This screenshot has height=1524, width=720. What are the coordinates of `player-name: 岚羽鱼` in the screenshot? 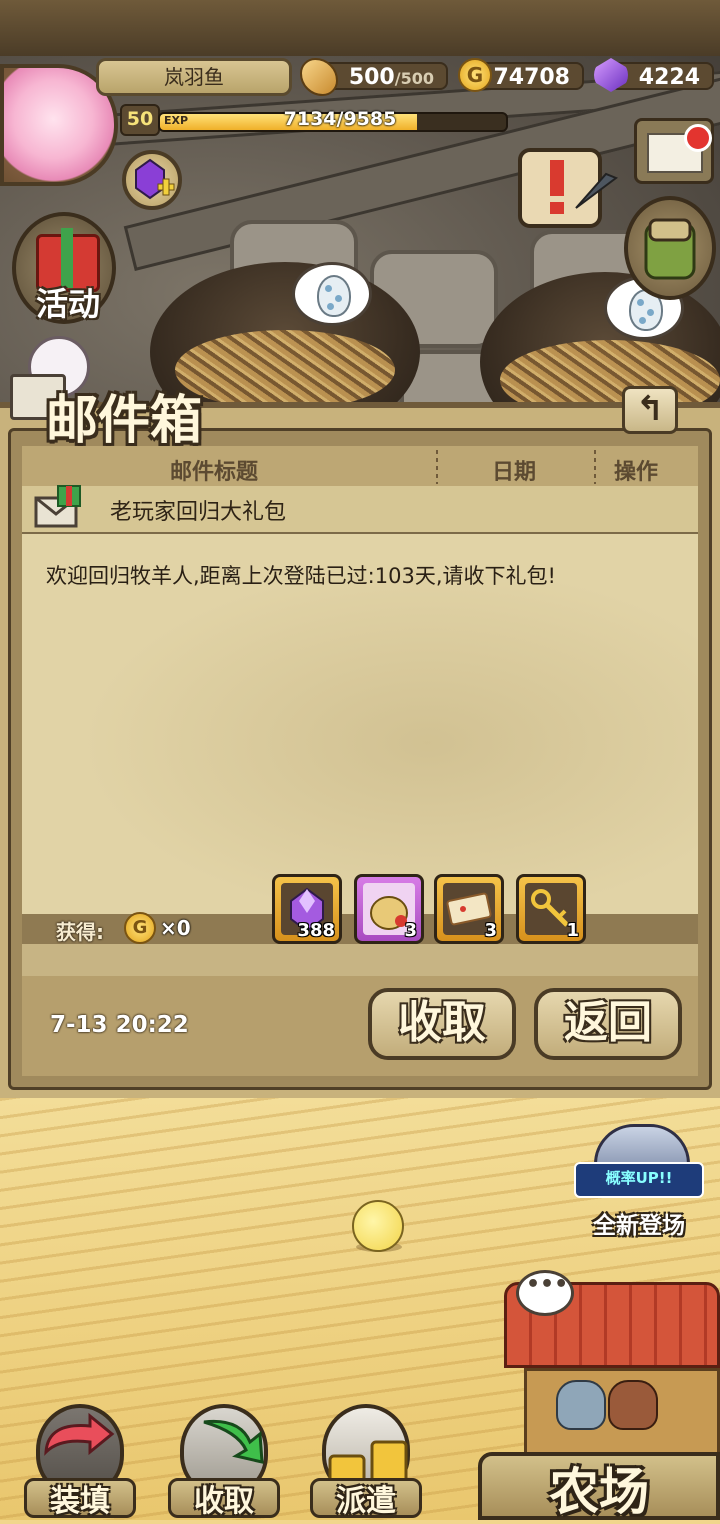 It's located at (194, 77).